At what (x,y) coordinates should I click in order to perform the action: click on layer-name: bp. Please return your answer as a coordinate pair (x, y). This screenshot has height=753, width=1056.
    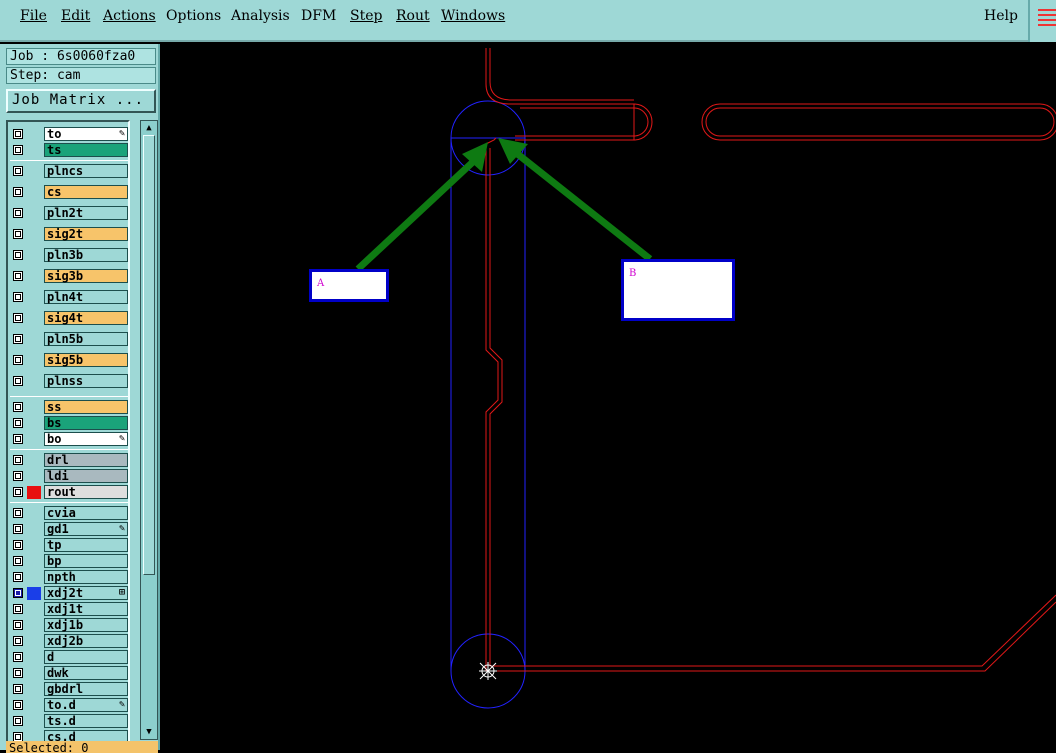
    Looking at the image, I should click on (86, 561).